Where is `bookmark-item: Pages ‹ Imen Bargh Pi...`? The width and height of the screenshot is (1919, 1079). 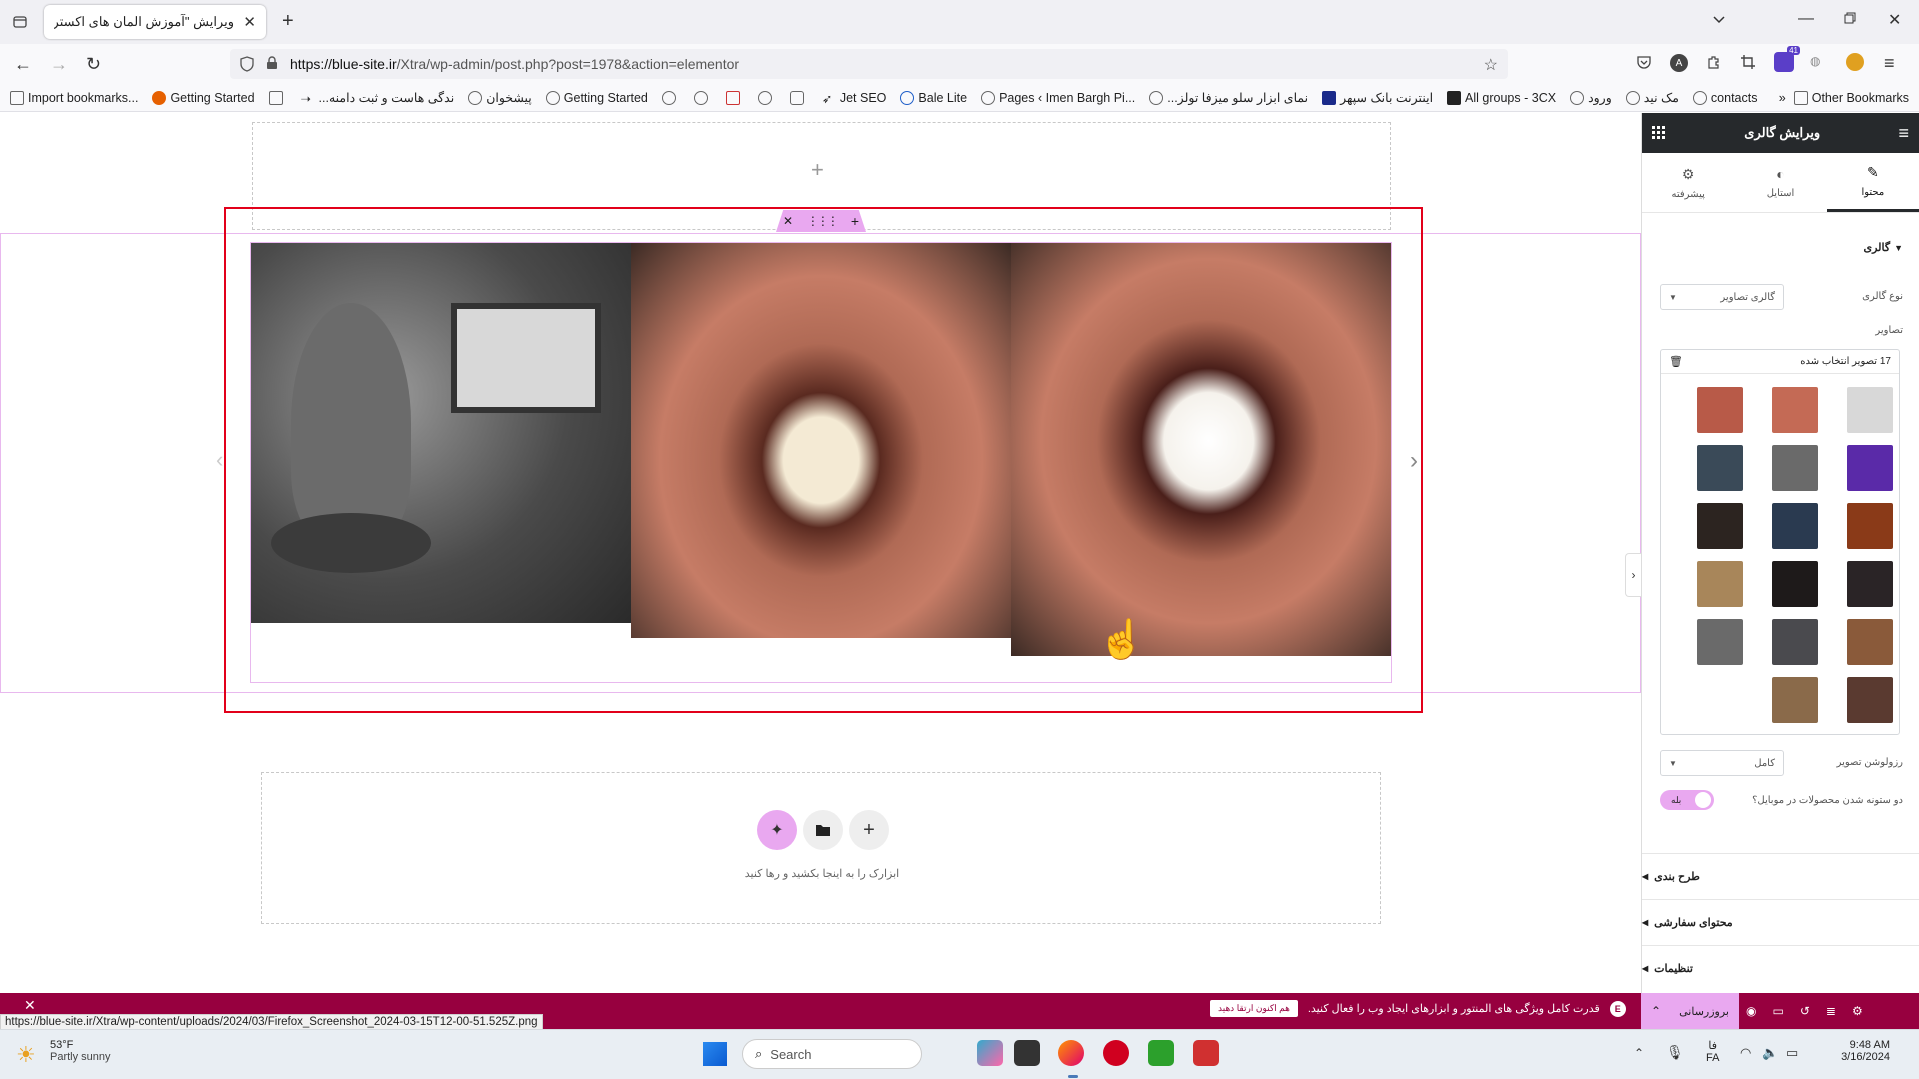 bookmark-item: Pages ‹ Imen Bargh Pi... is located at coordinates (1058, 97).